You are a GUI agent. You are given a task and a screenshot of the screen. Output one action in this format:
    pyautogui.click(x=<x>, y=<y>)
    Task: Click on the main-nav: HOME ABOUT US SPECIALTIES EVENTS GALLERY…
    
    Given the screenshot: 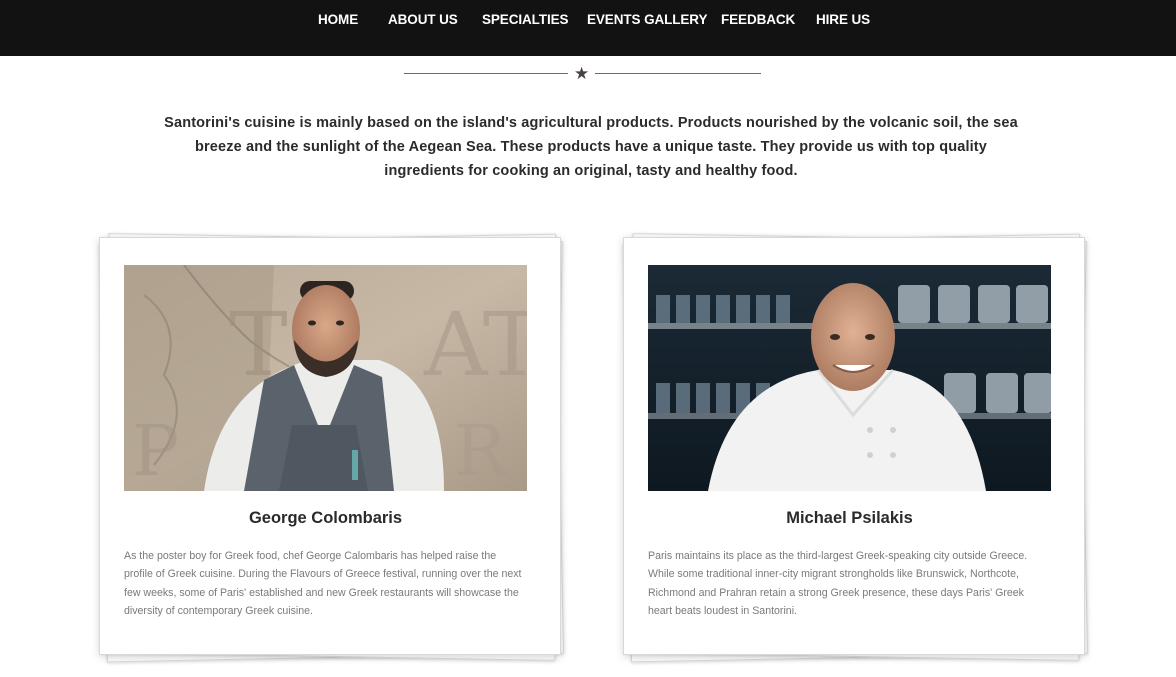 What is the action you would take?
    pyautogui.click(x=588, y=28)
    